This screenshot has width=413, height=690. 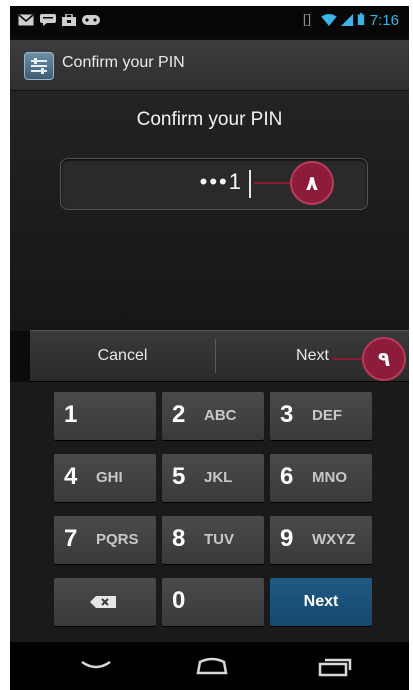 I want to click on key-number: 5, so click(x=179, y=476).